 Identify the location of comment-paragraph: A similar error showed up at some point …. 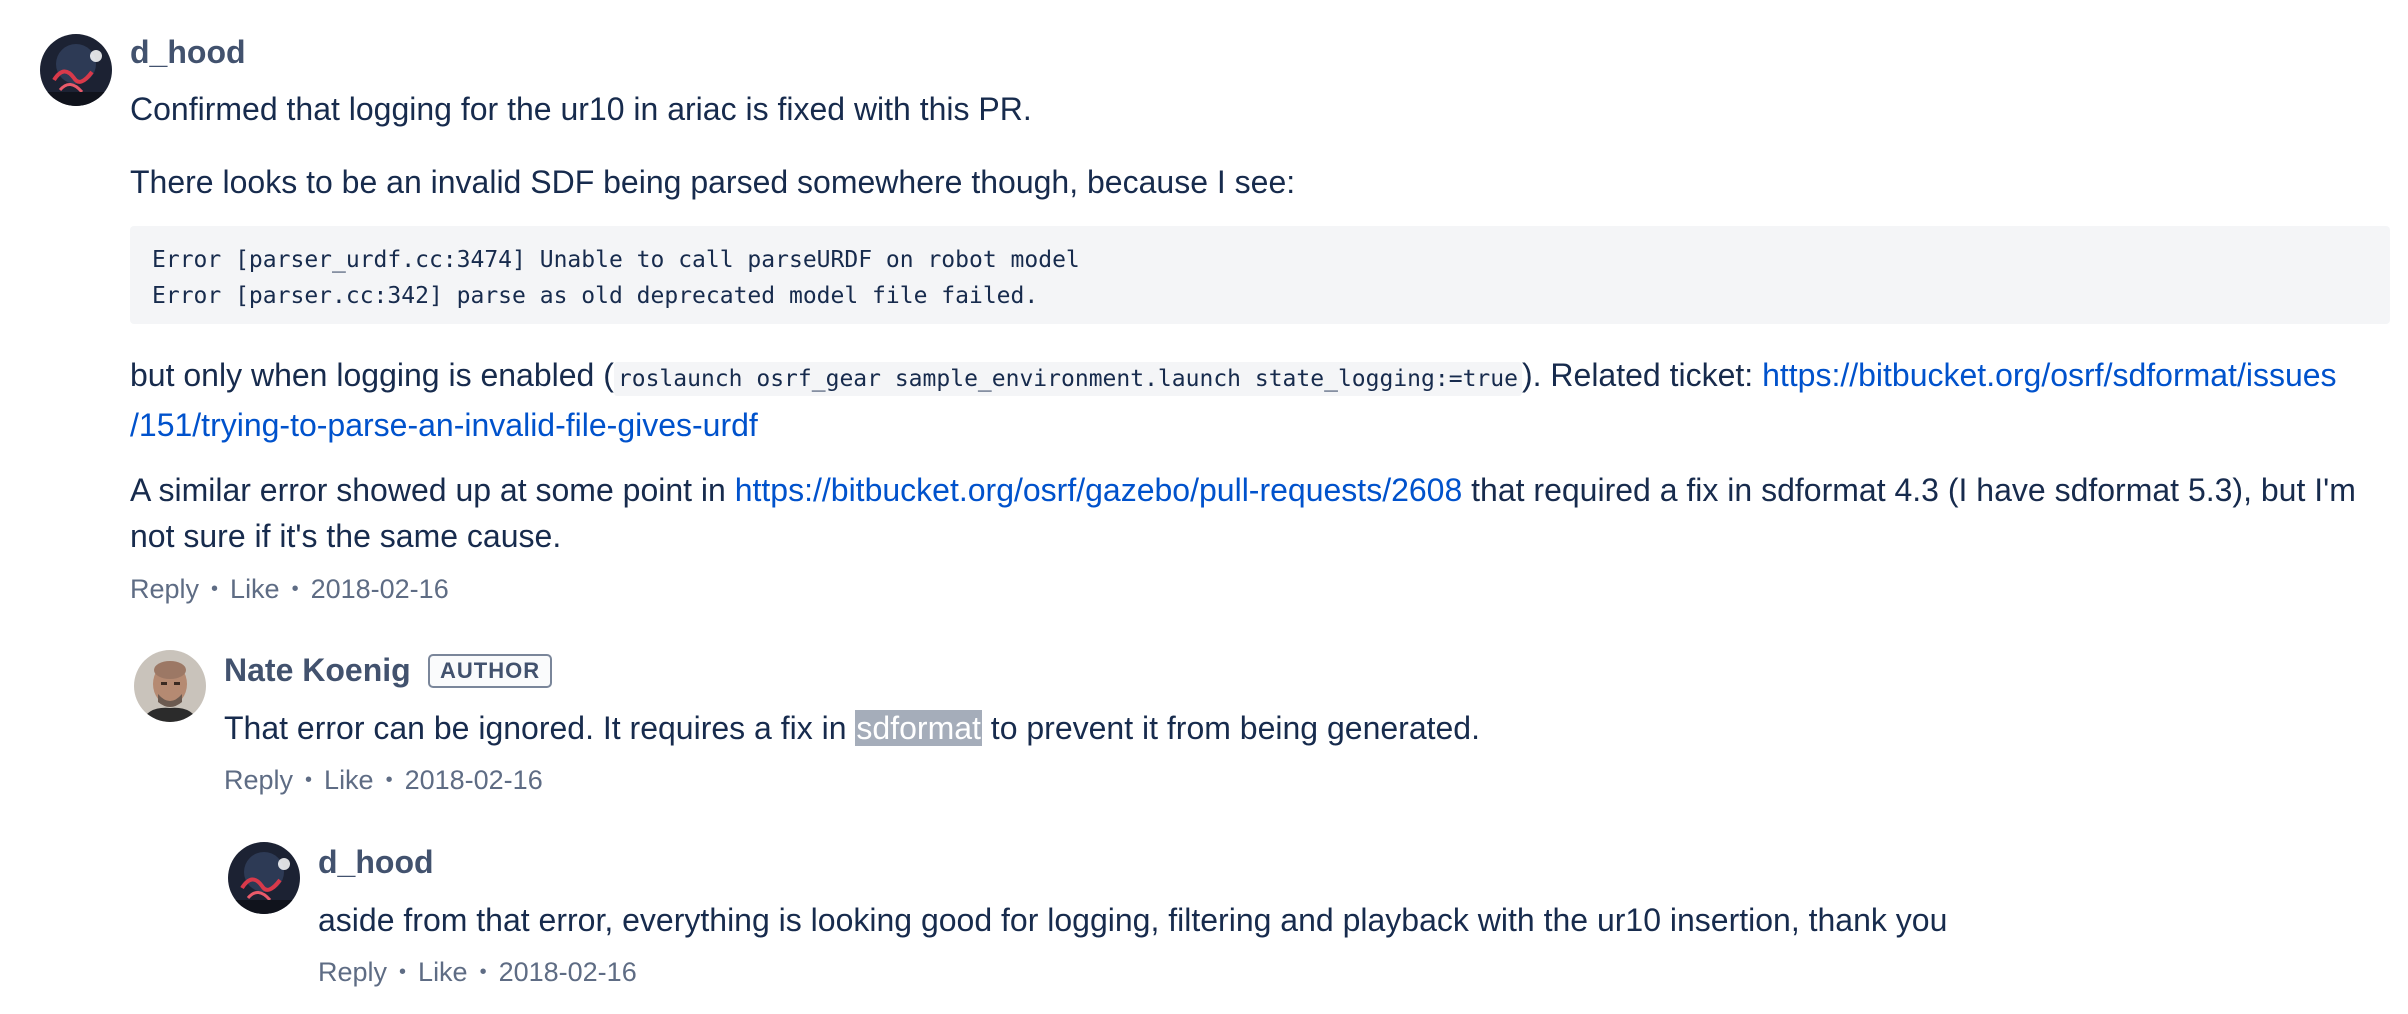
(1265, 513).